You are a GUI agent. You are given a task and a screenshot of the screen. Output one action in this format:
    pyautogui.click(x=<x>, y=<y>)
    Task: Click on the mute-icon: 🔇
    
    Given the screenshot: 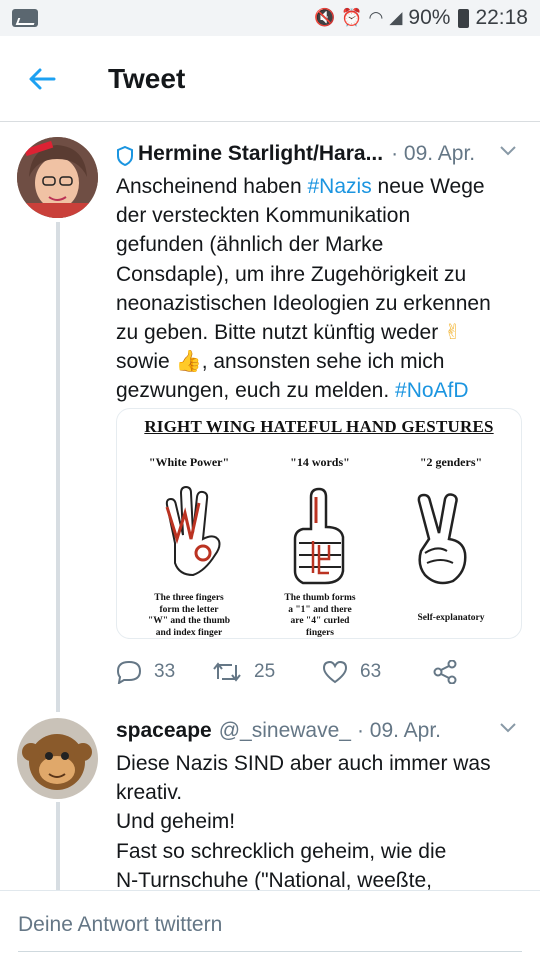 What is the action you would take?
    pyautogui.click(x=325, y=17)
    